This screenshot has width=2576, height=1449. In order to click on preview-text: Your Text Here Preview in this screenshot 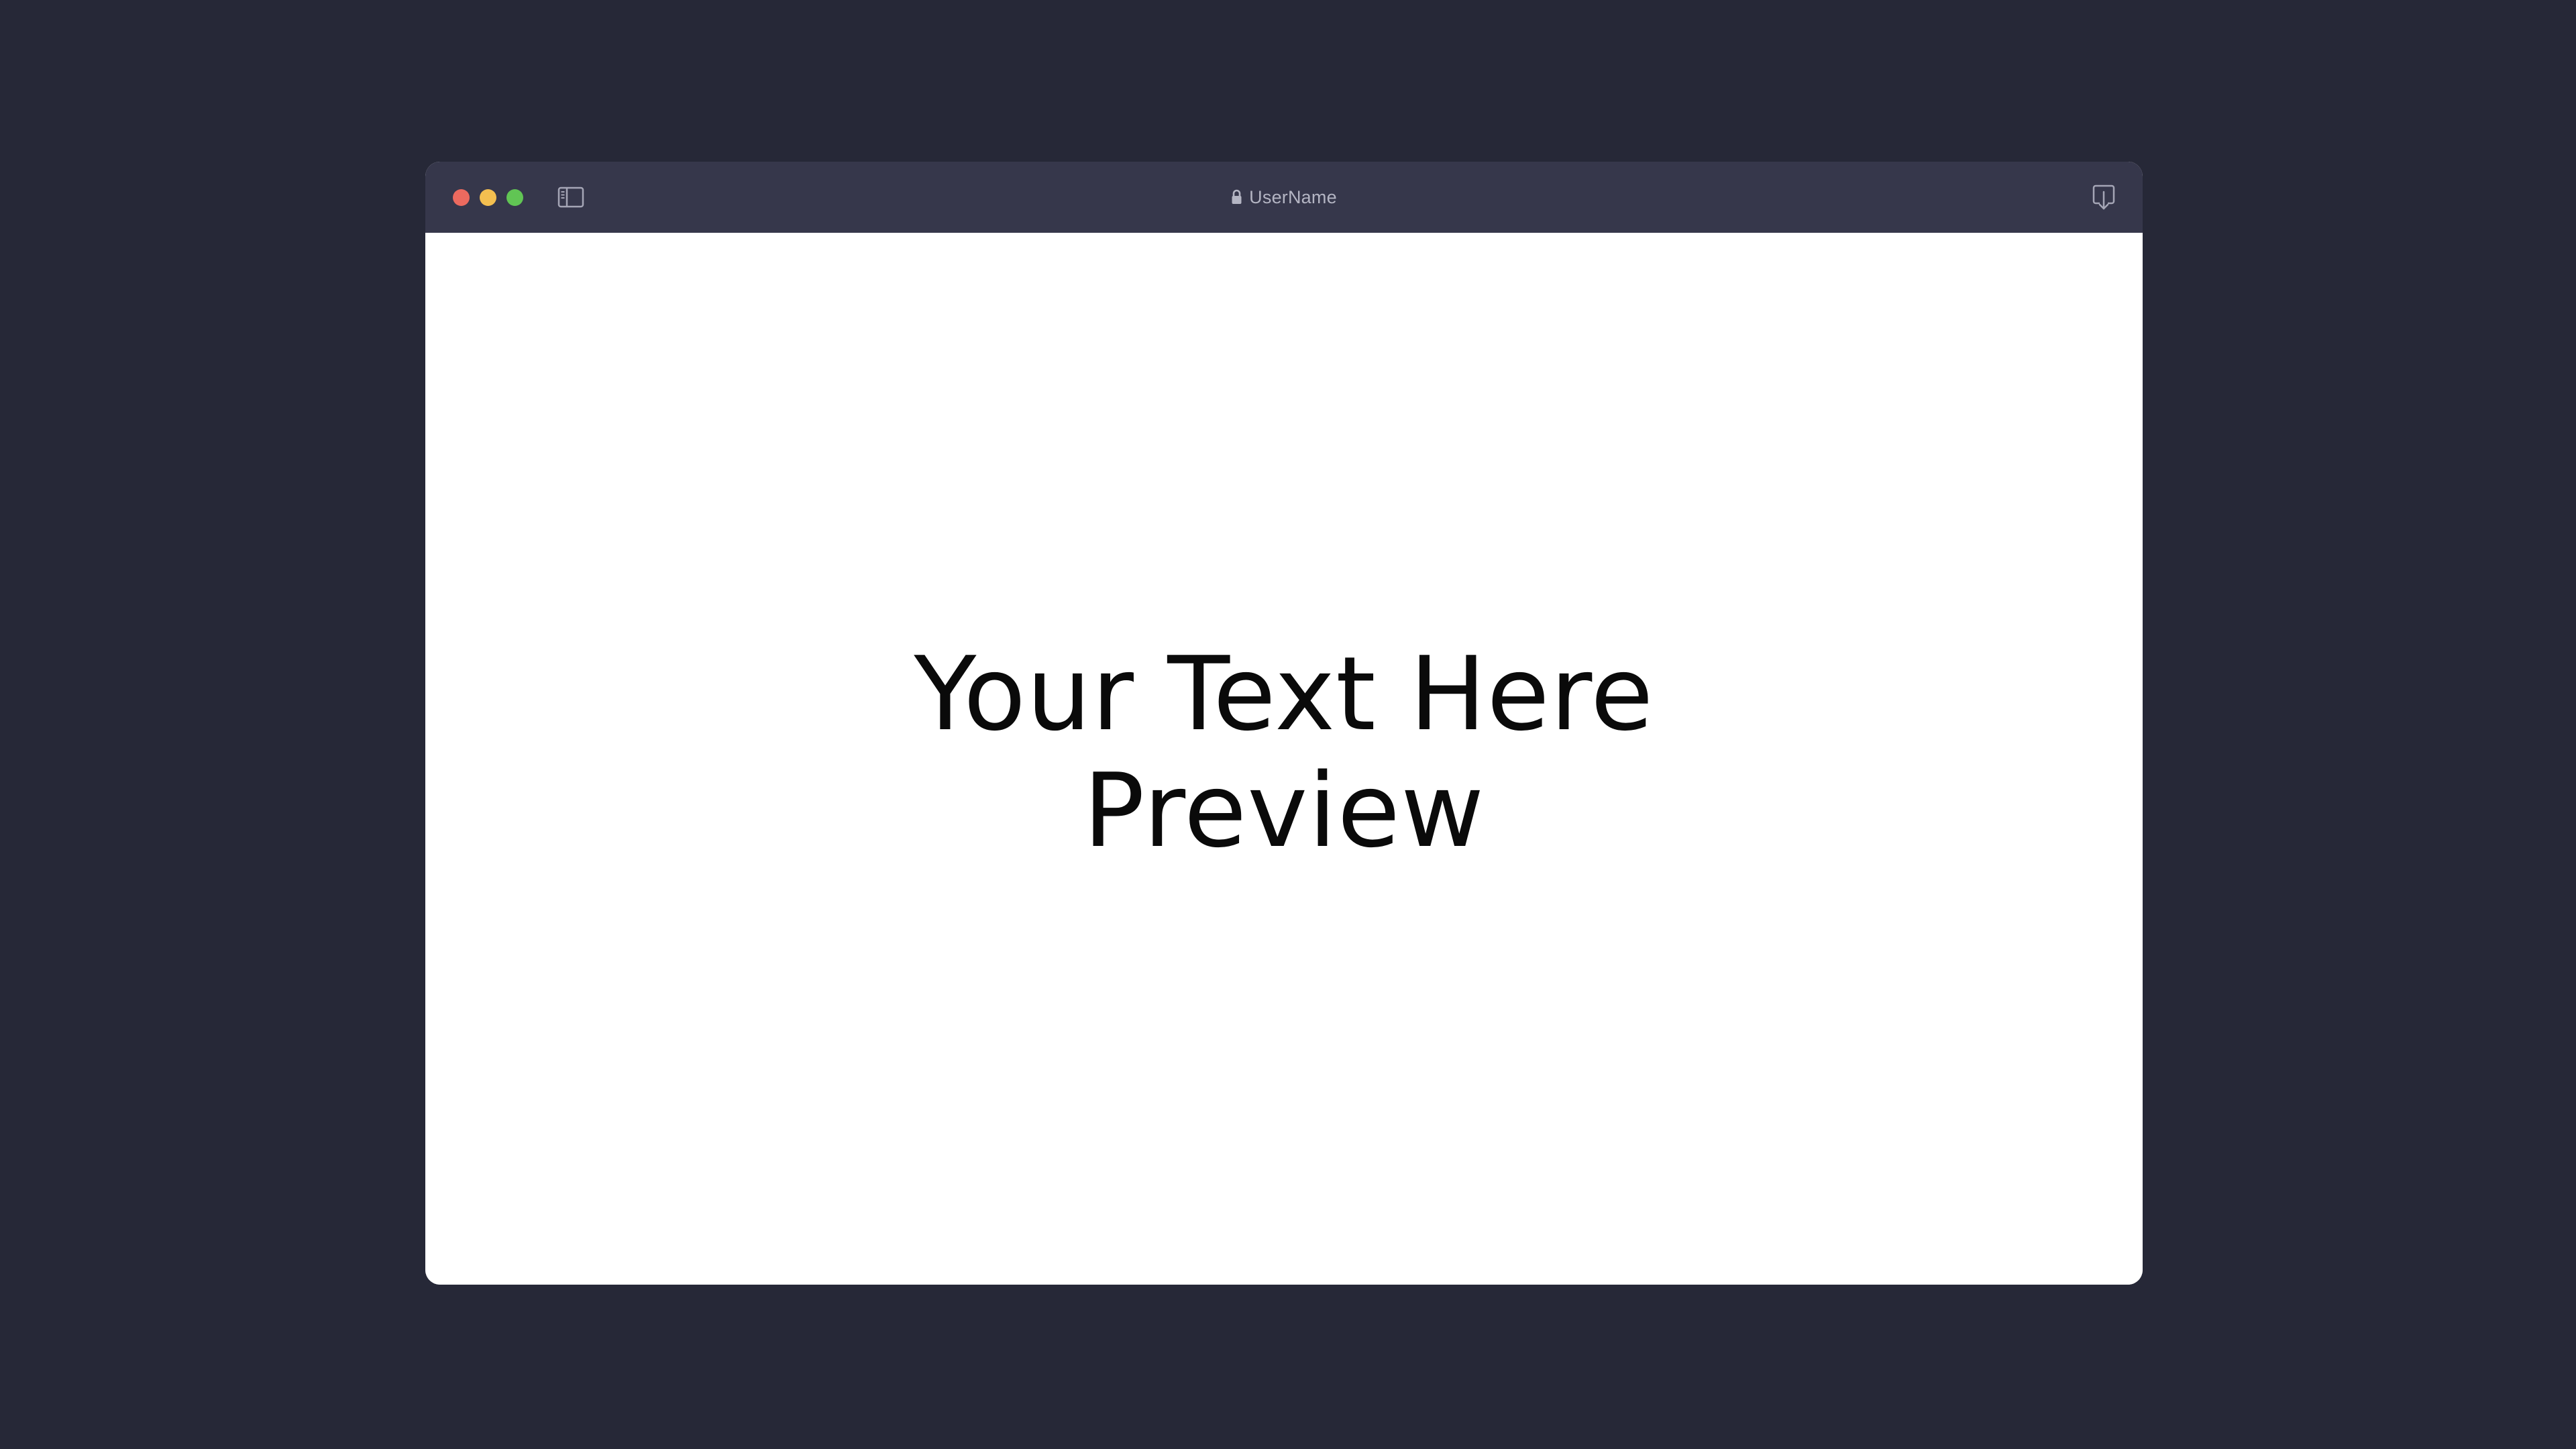, I will do `click(1284, 752)`.